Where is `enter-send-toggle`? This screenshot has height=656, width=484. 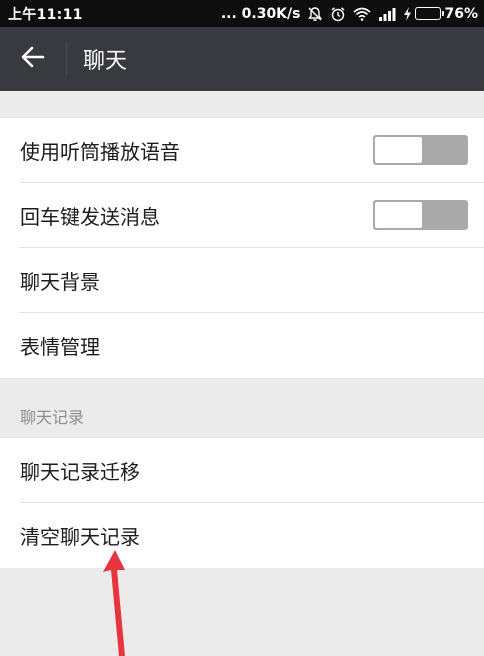 enter-send-toggle is located at coordinates (420, 215).